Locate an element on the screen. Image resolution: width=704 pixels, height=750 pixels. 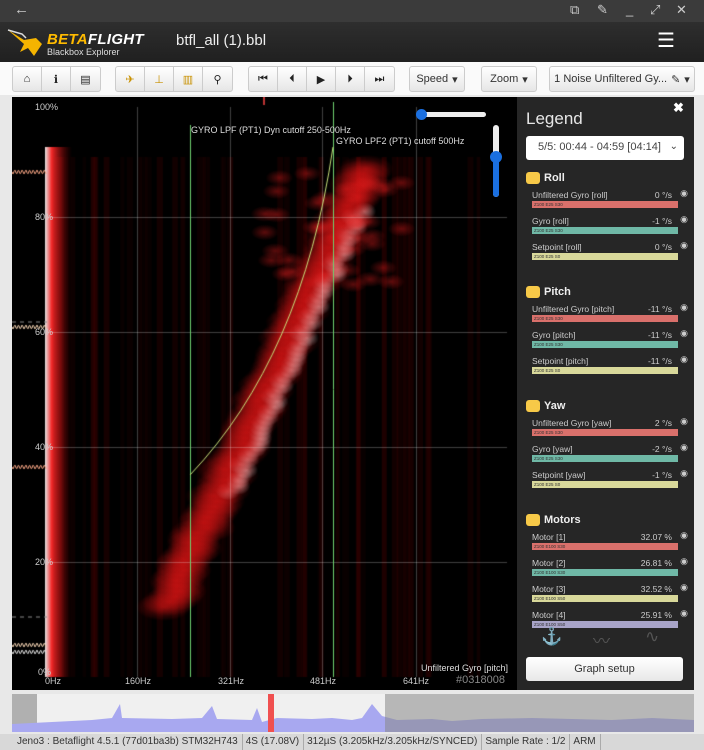
caret-down-icon: ▾ is located at coordinates (455, 79).